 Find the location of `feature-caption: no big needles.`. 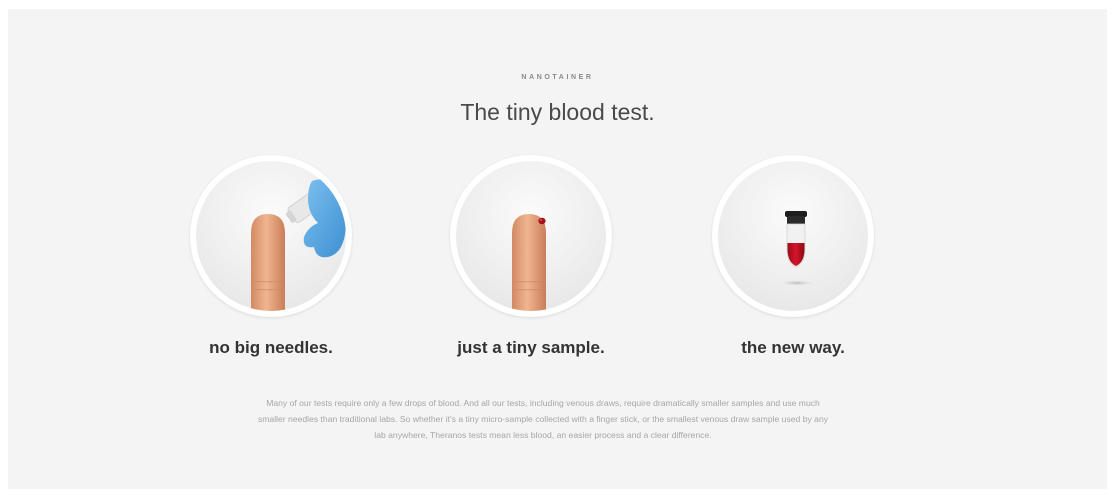

feature-caption: no big needles. is located at coordinates (271, 347).